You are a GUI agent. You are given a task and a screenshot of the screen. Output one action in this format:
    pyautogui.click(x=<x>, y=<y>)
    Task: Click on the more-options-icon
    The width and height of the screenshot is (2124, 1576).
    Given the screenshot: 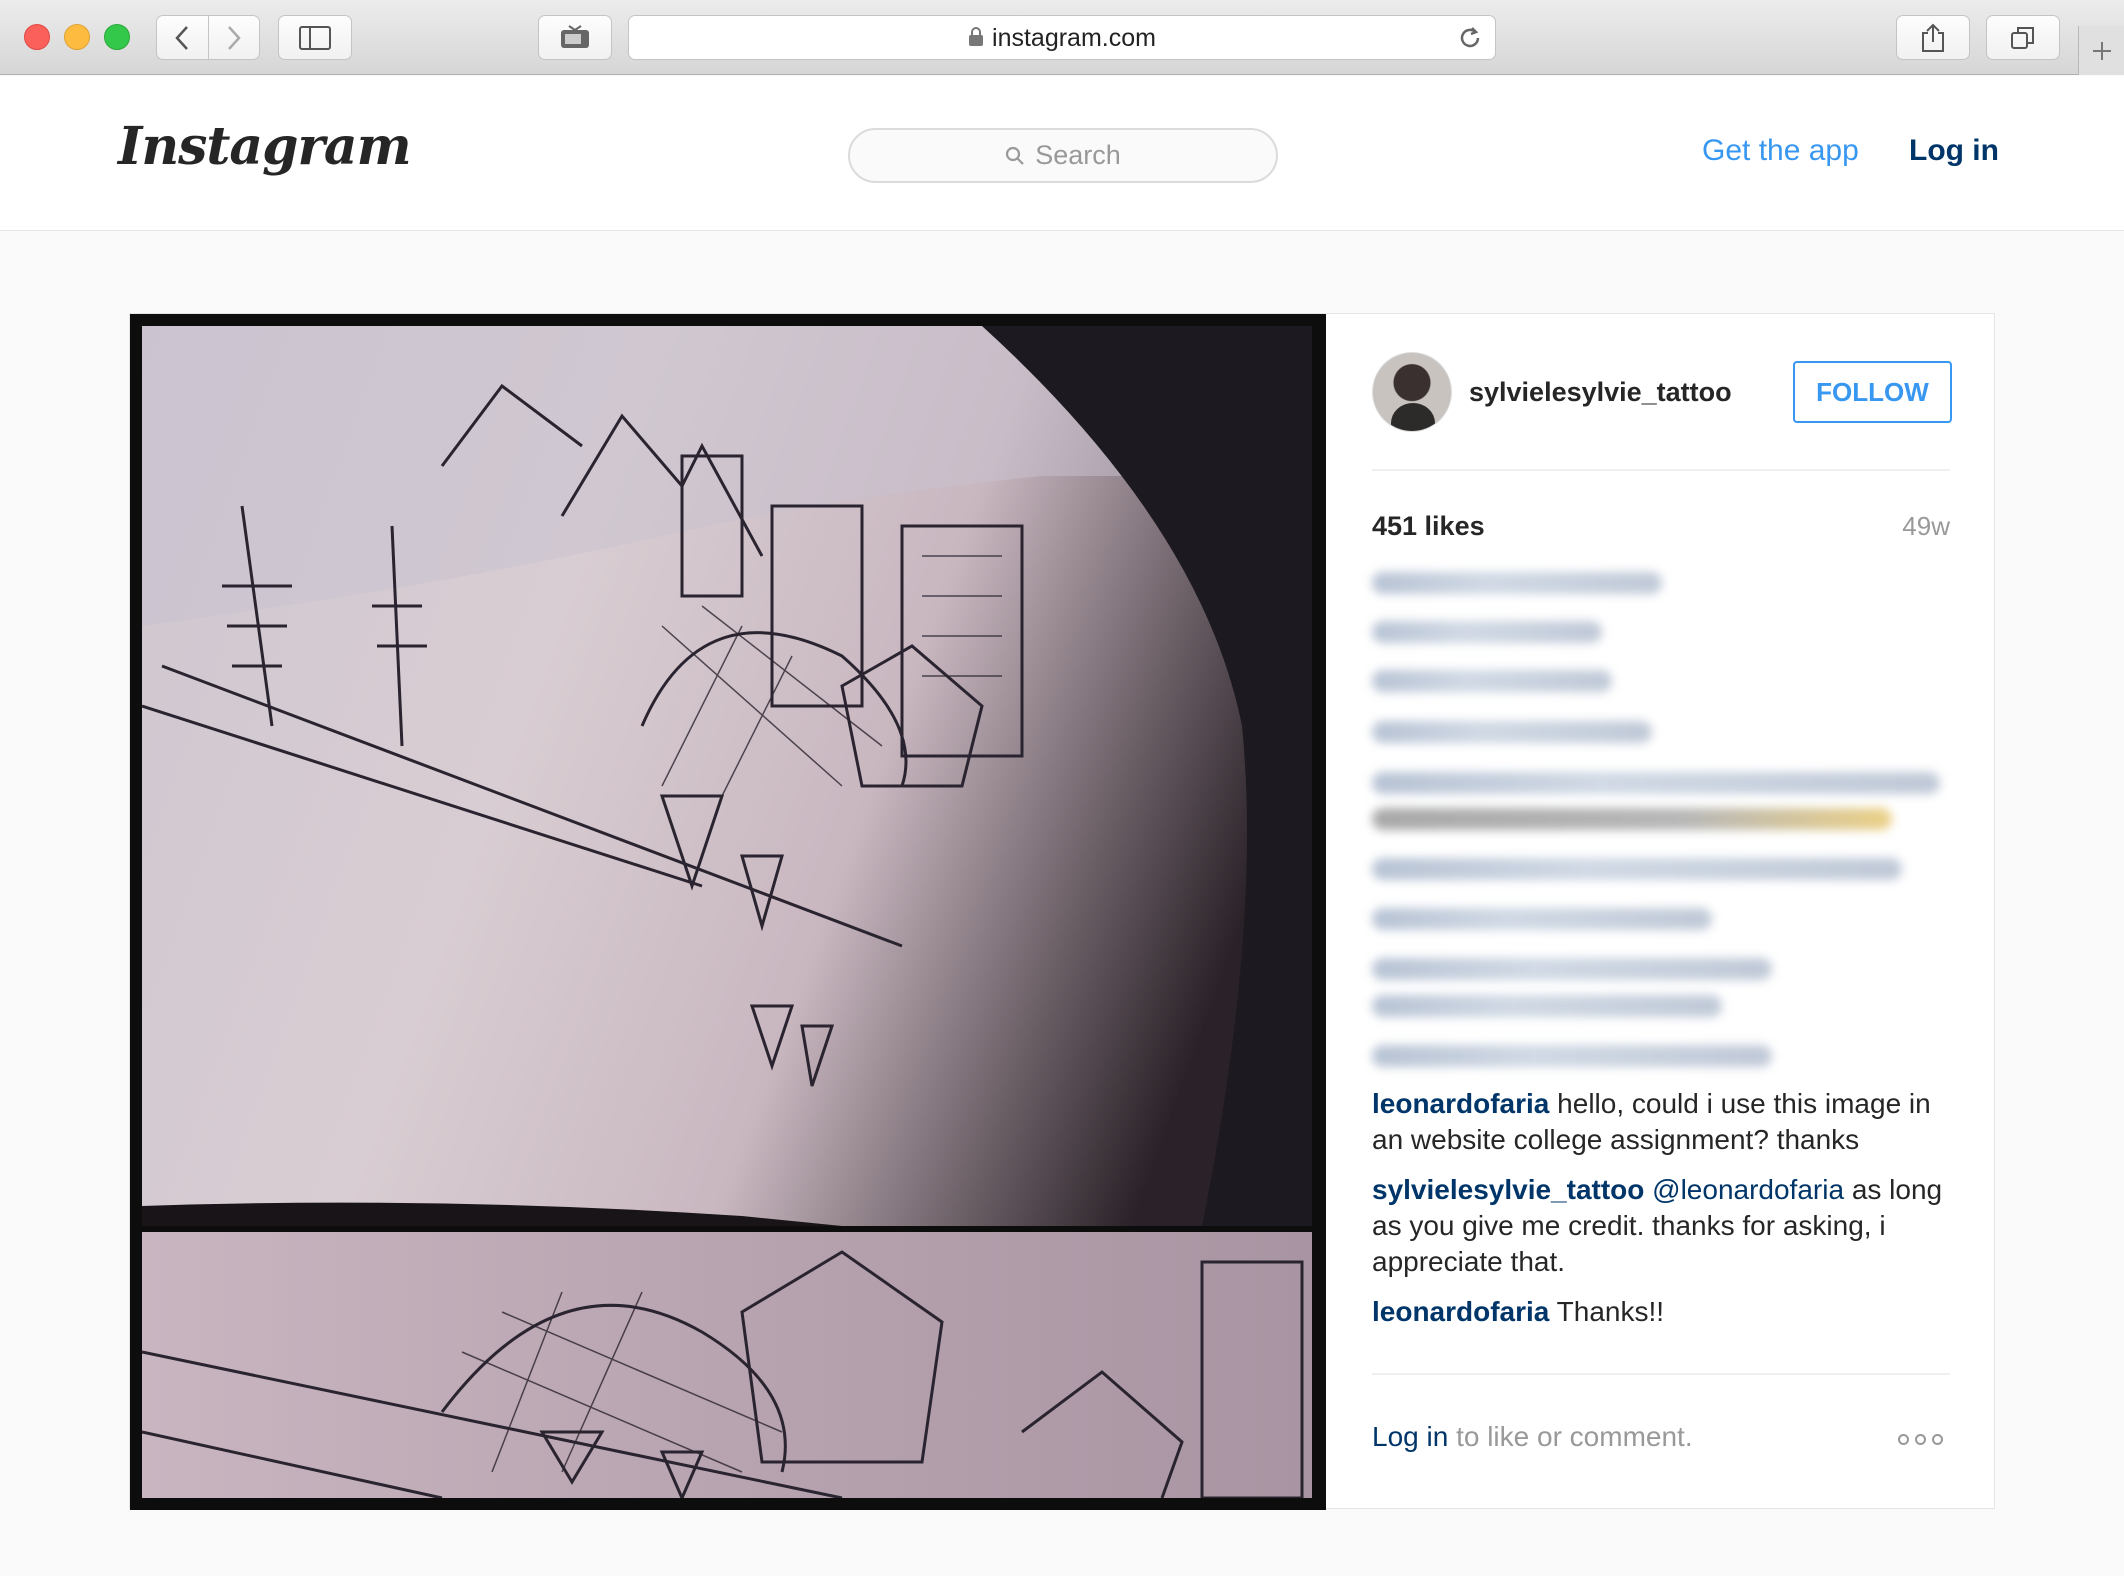 What is the action you would take?
    pyautogui.click(x=1920, y=1439)
    